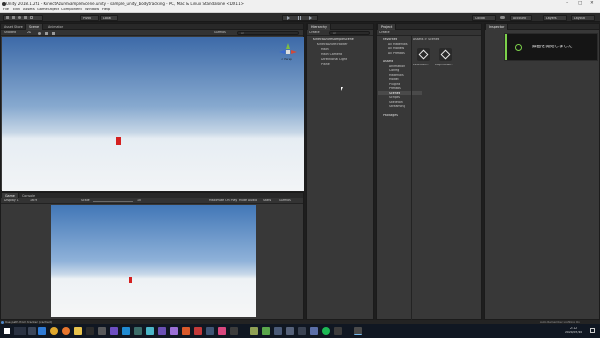 This screenshot has height=338, width=600. Describe the element at coordinates (71, 10) in the screenshot. I see `menu-component: Component` at that location.